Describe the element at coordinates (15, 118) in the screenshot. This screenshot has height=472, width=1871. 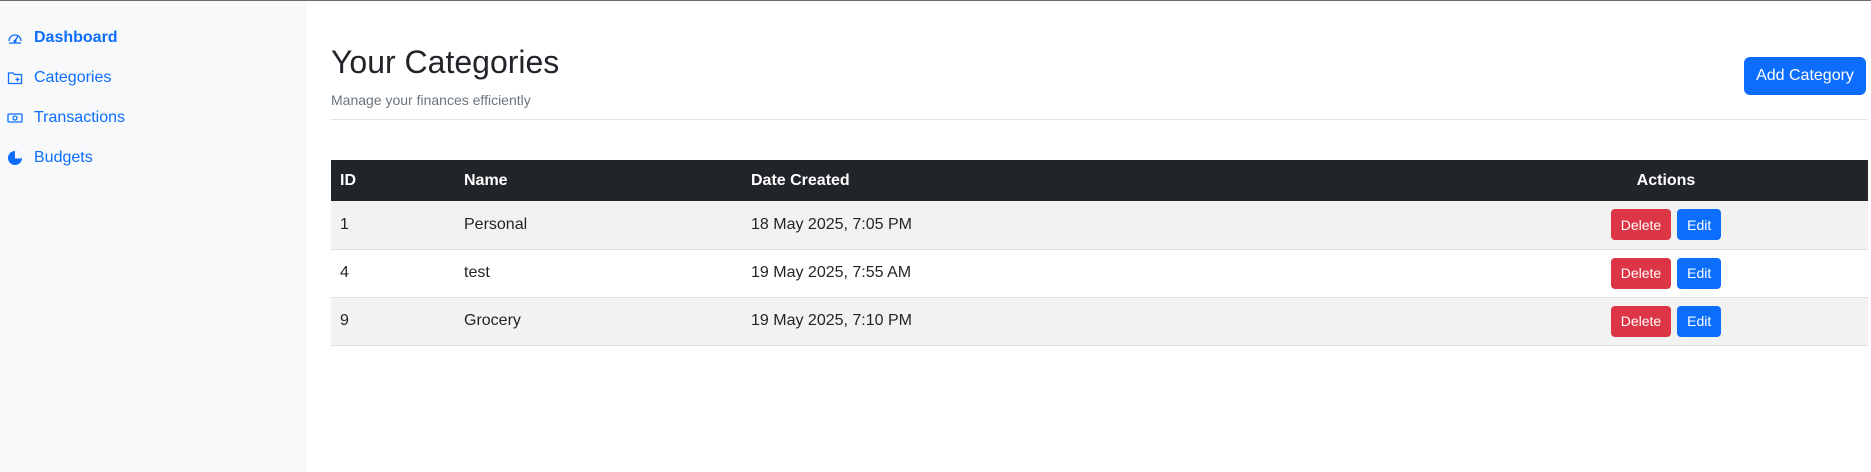
I see `cash-icon` at that location.